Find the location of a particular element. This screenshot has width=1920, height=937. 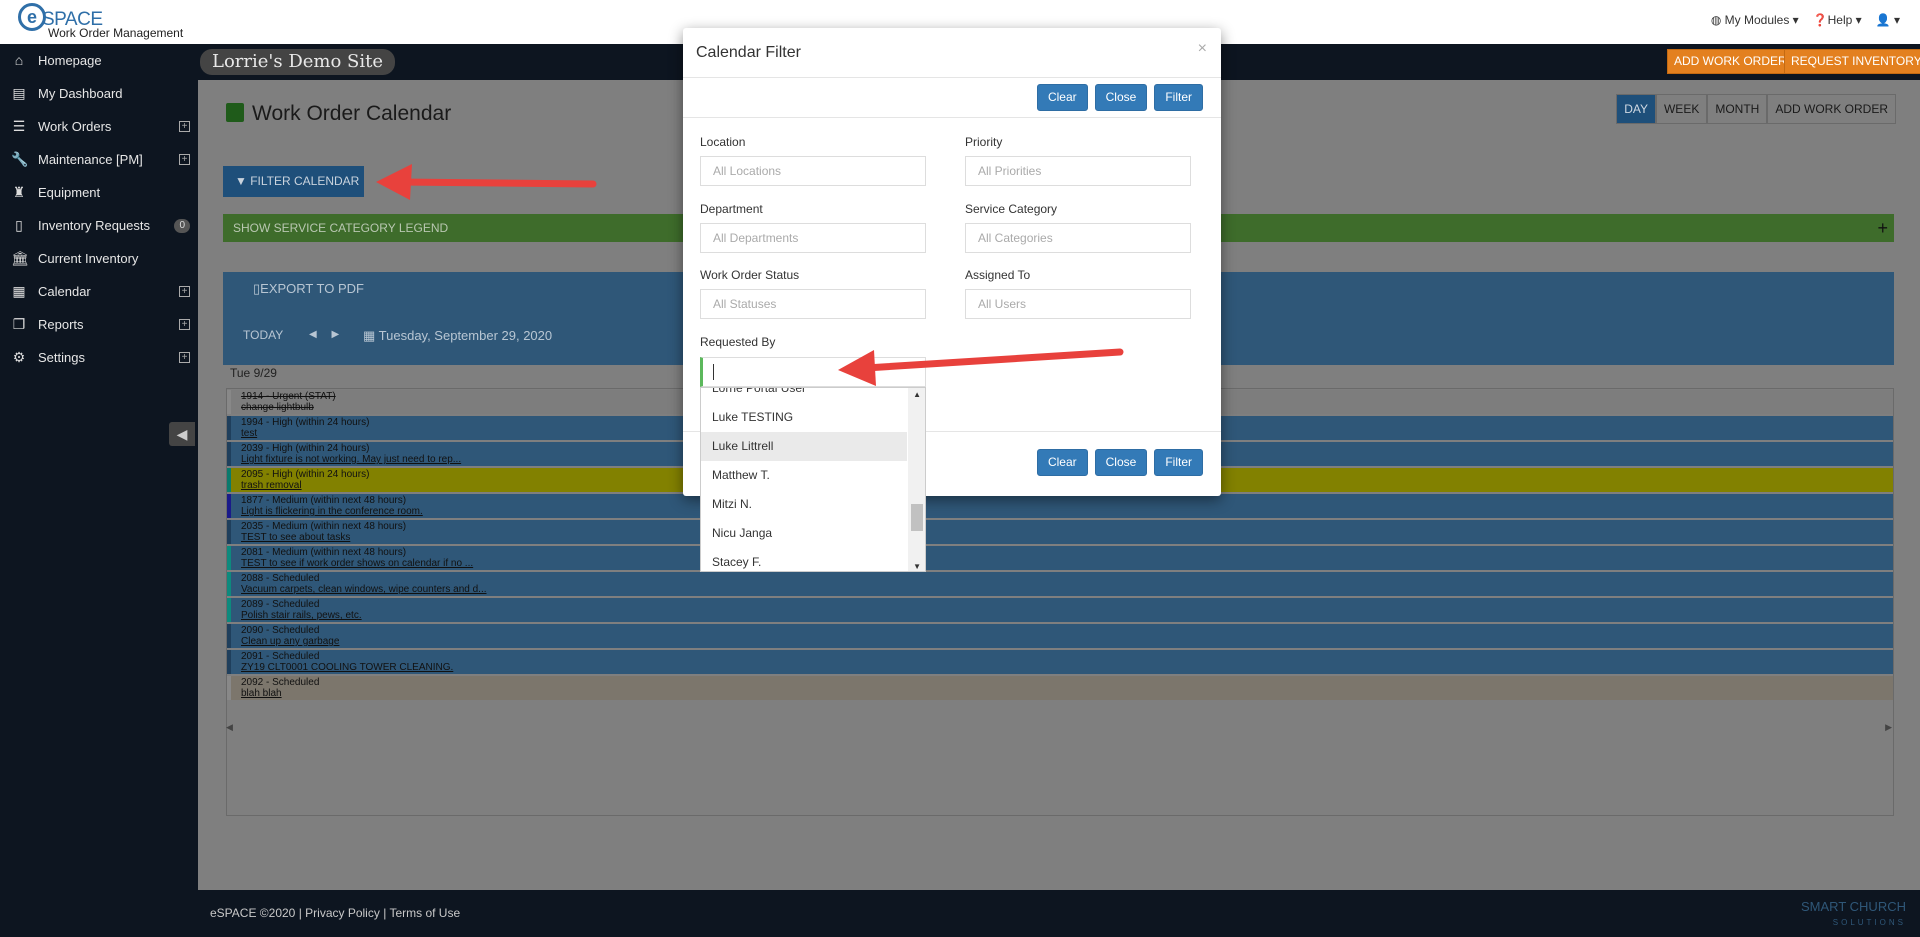

calendar-event: 2092 - Scheduled blah blah is located at coordinates (1060, 688).